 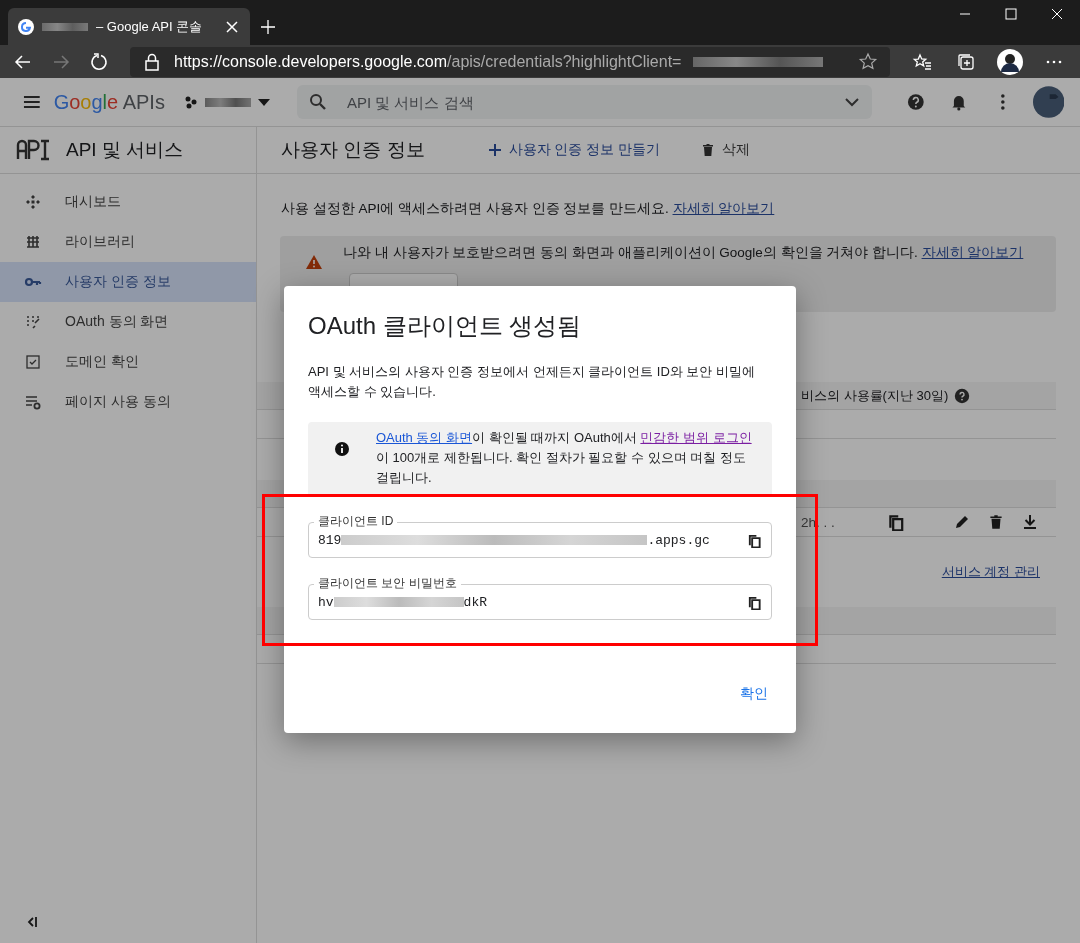 What do you see at coordinates (540, 597) in the screenshot?
I see `text-field: 클라이언트 보안 비밀번호 hv dkR` at bounding box center [540, 597].